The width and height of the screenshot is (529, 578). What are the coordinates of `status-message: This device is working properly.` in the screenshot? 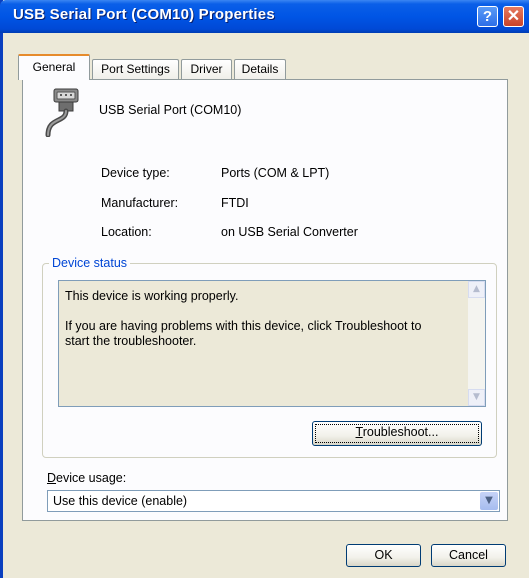 It's located at (152, 296).